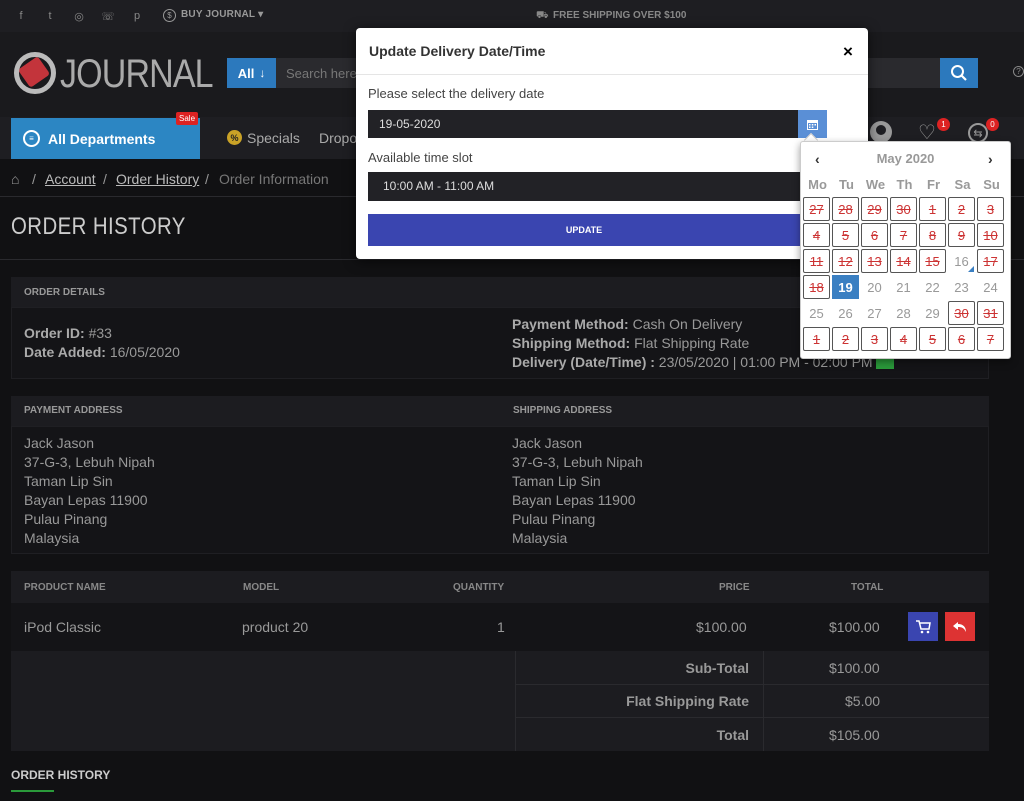  I want to click on datepicker-week: 25 26 27 28 29 30 31, so click(903, 313).